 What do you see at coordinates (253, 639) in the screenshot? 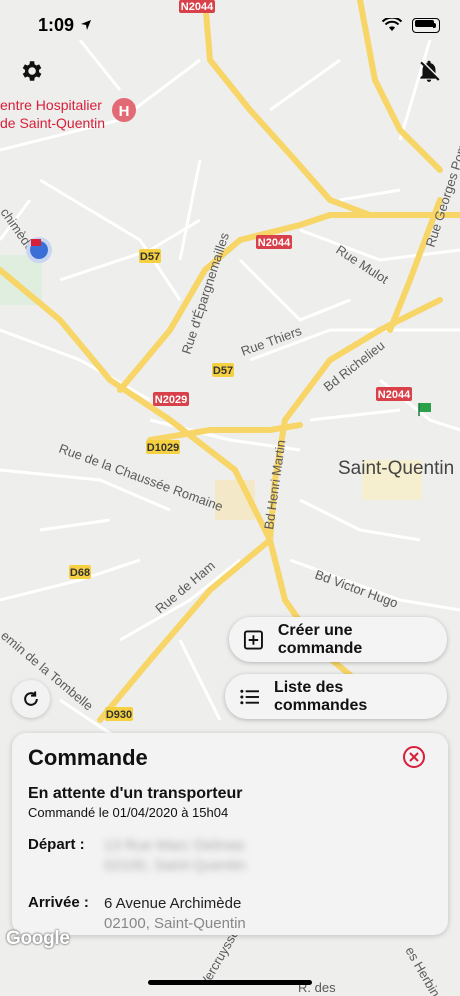
I see `add-square-icon` at bounding box center [253, 639].